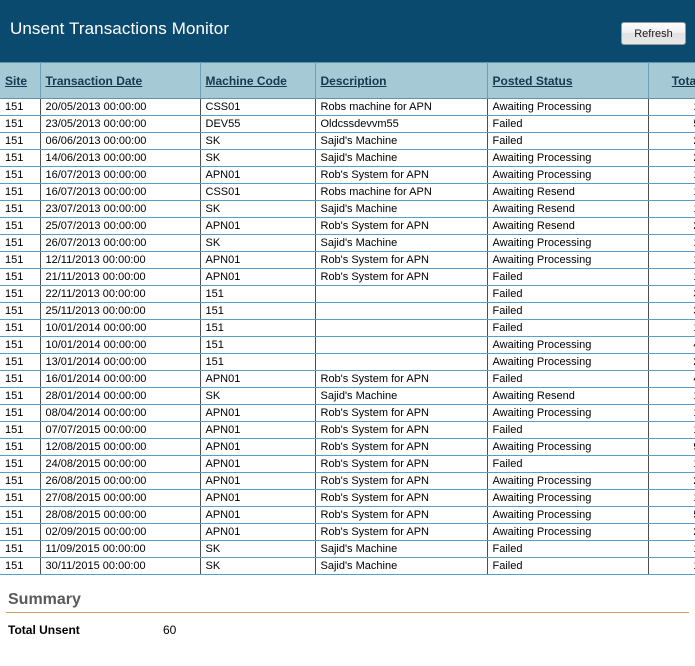 Image resolution: width=695 pixels, height=666 pixels. What do you see at coordinates (258, 260) in the screenshot?
I see `cell-machine_code: APN01` at bounding box center [258, 260].